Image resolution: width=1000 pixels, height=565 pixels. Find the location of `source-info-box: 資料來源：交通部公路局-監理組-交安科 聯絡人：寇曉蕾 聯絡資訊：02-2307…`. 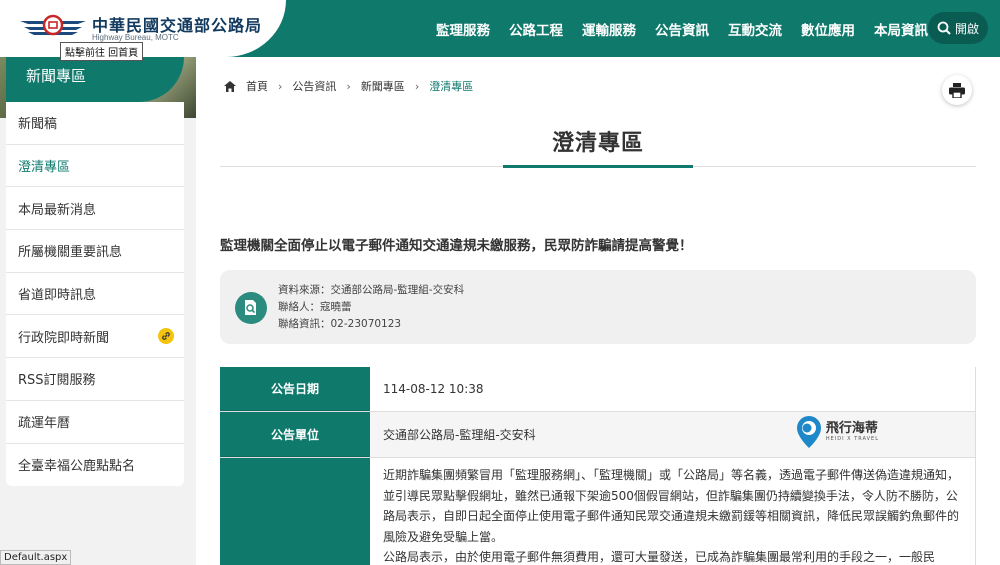

source-info-box: 資料來源：交通部公路局-監理組-交安科 聯絡人：寇曉蕾 聯絡資訊：02-2307… is located at coordinates (598, 307).